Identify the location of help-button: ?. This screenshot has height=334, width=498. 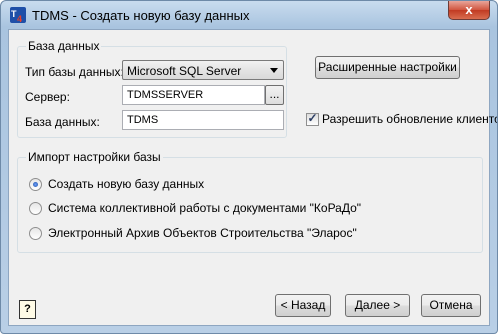
(27, 309).